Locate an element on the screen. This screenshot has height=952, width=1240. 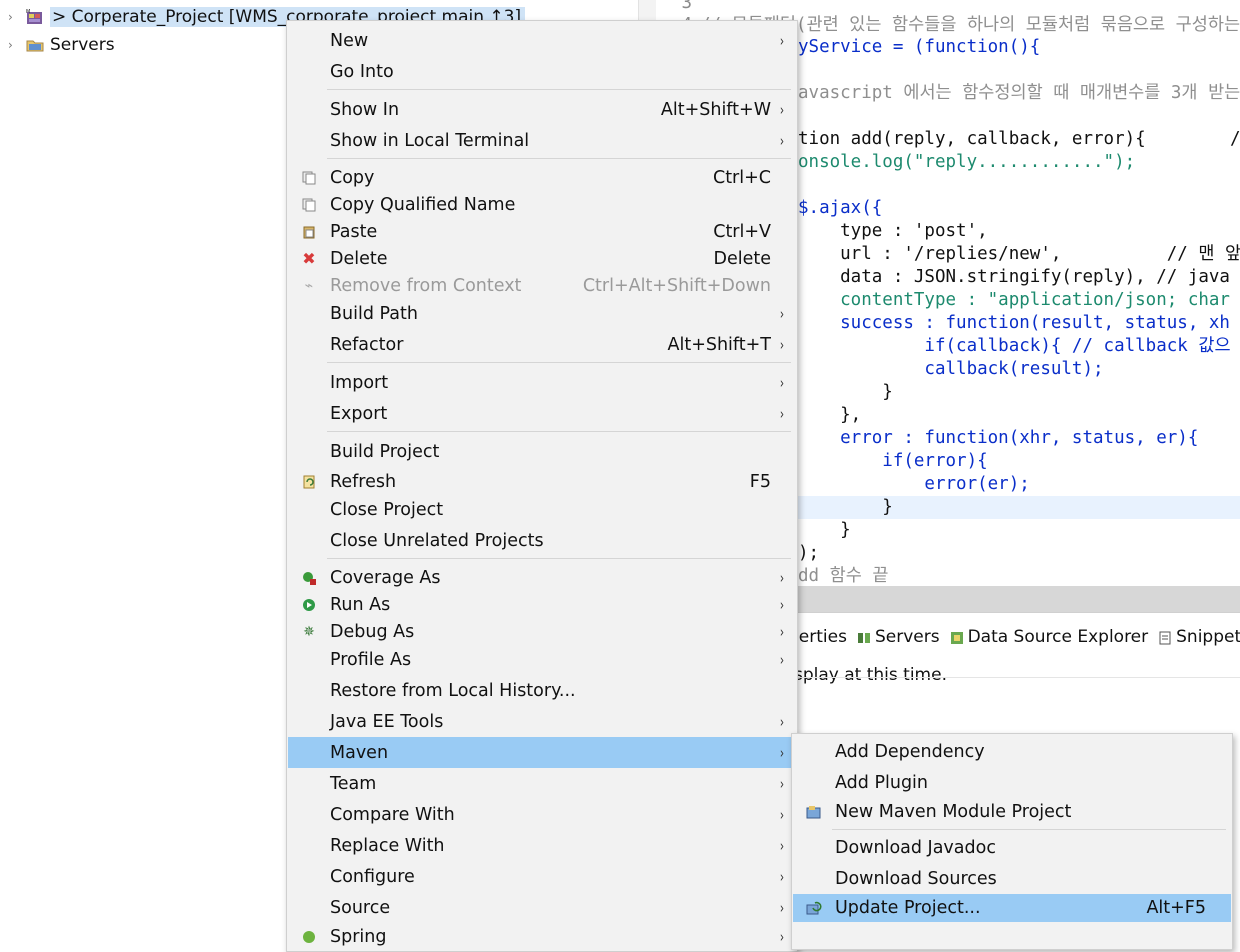
menu-item-show-local-terminal: Show in Local Terminal › is located at coordinates (542, 141).